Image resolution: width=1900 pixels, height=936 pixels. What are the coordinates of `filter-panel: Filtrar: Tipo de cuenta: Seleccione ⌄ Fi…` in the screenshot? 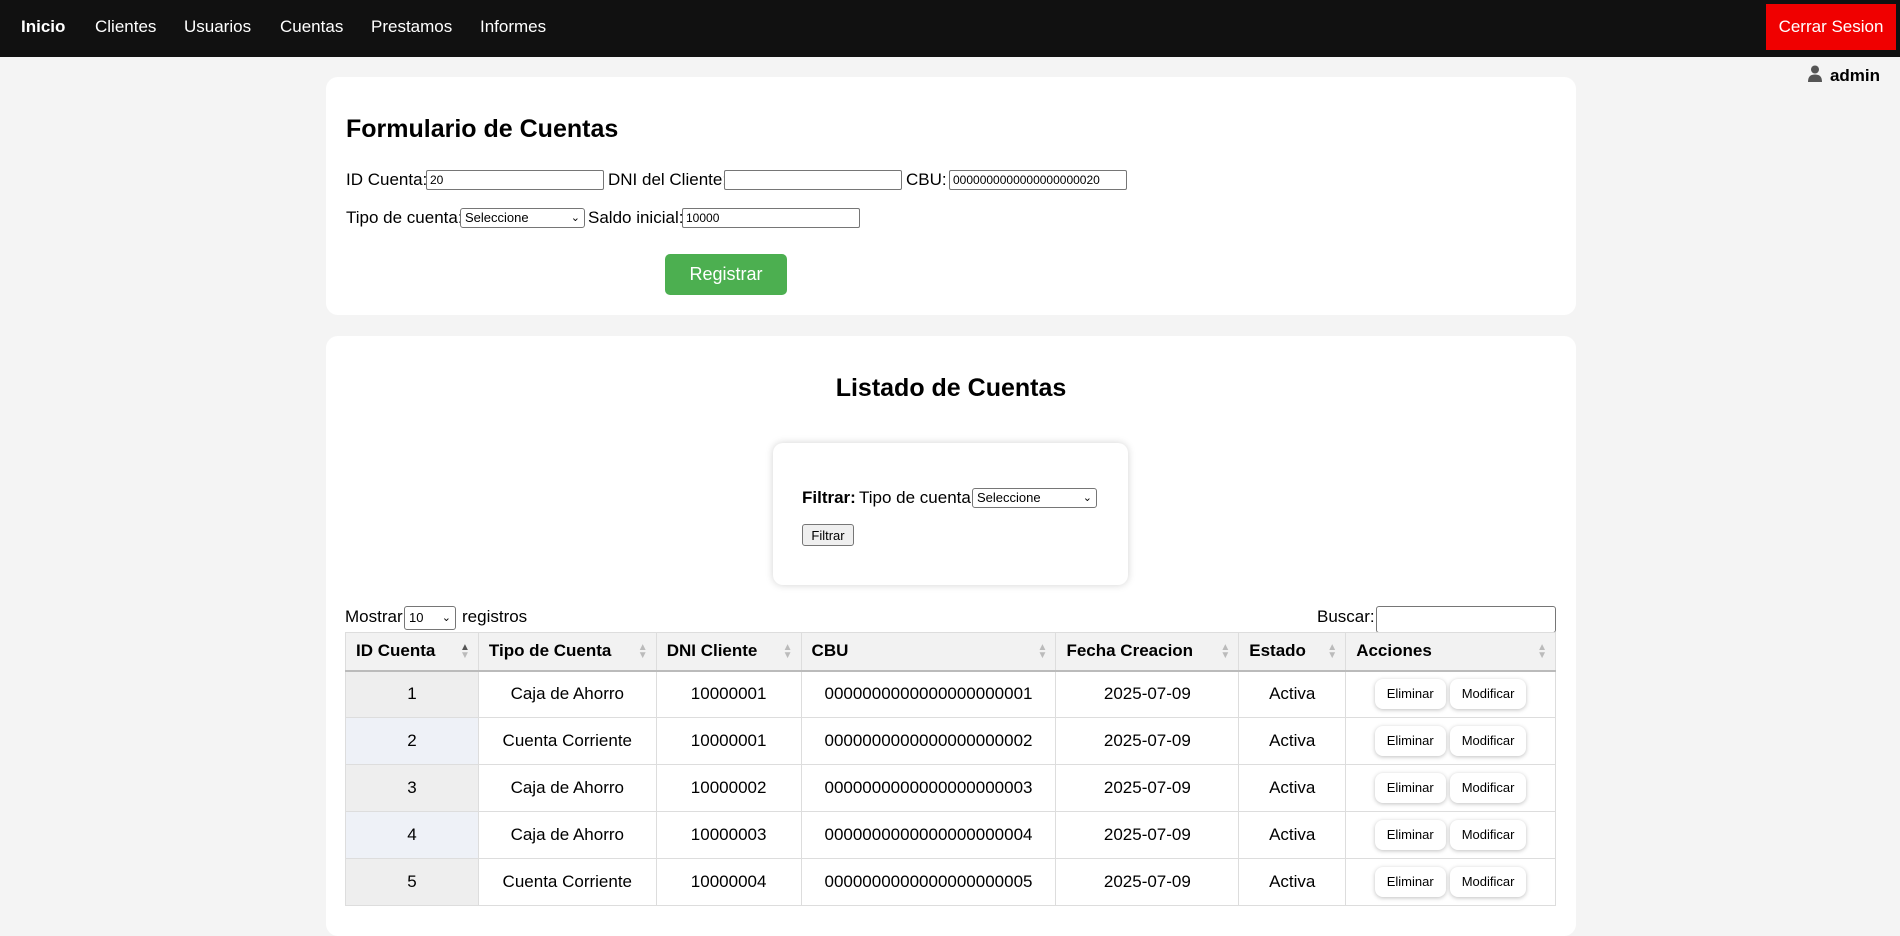 It's located at (950, 514).